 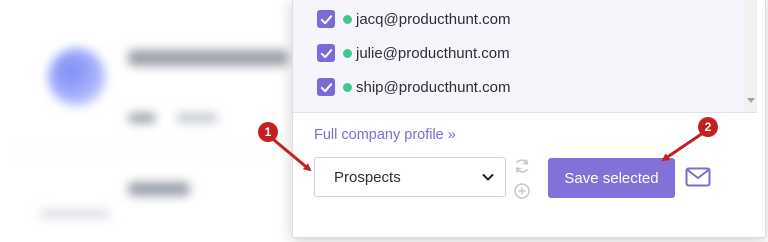 What do you see at coordinates (751, 100) in the screenshot?
I see `scroll-down-arrow-icon` at bounding box center [751, 100].